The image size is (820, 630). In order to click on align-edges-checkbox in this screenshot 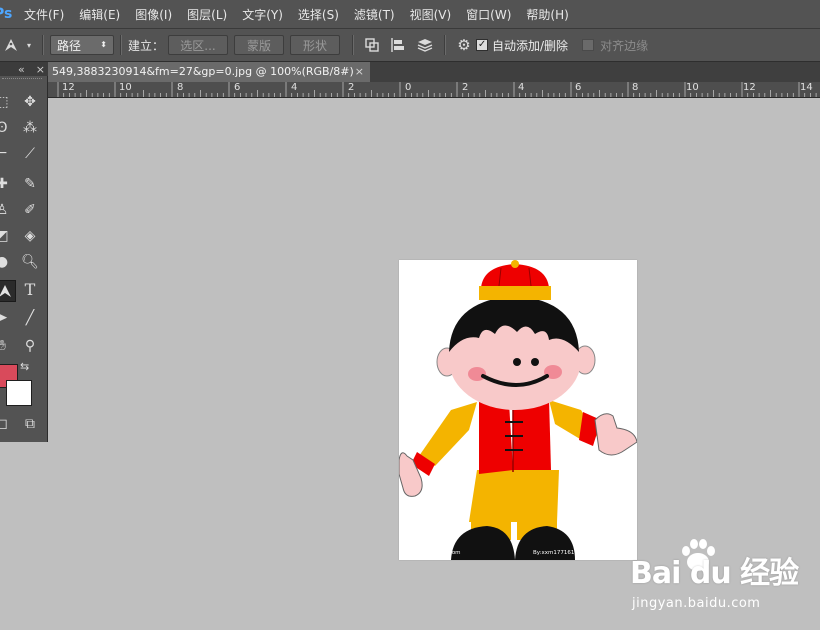, I will do `click(588, 45)`.